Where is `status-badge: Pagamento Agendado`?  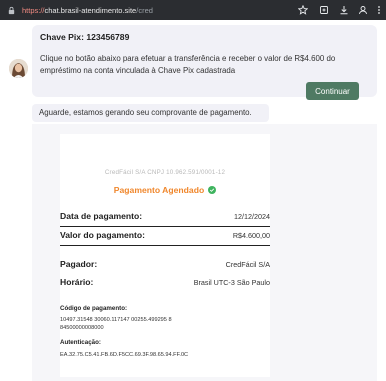
status-badge: Pagamento Agendado is located at coordinates (159, 190).